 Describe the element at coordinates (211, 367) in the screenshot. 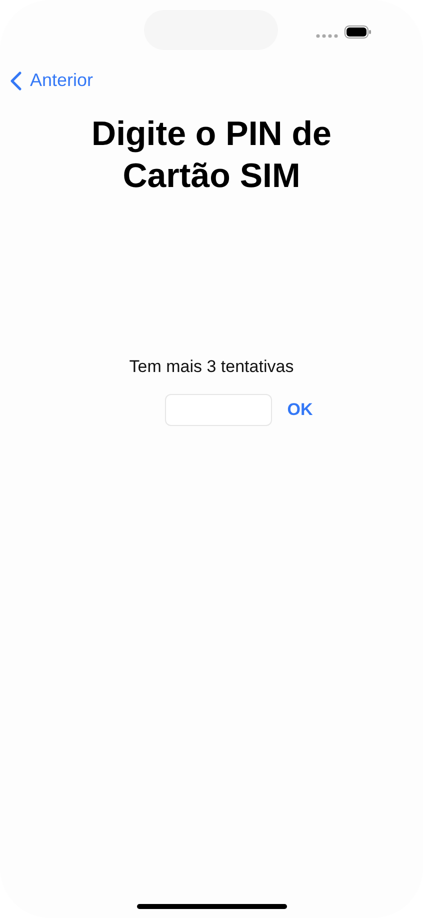

I see `attempts-text: Tem mais 3 tentativas` at that location.